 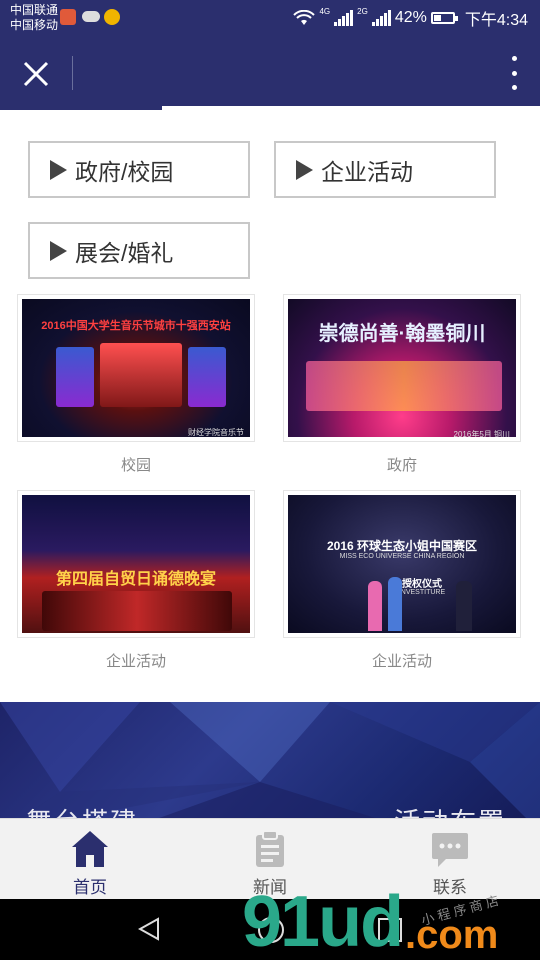 What do you see at coordinates (444, 18) in the screenshot?
I see `battery-icon` at bounding box center [444, 18].